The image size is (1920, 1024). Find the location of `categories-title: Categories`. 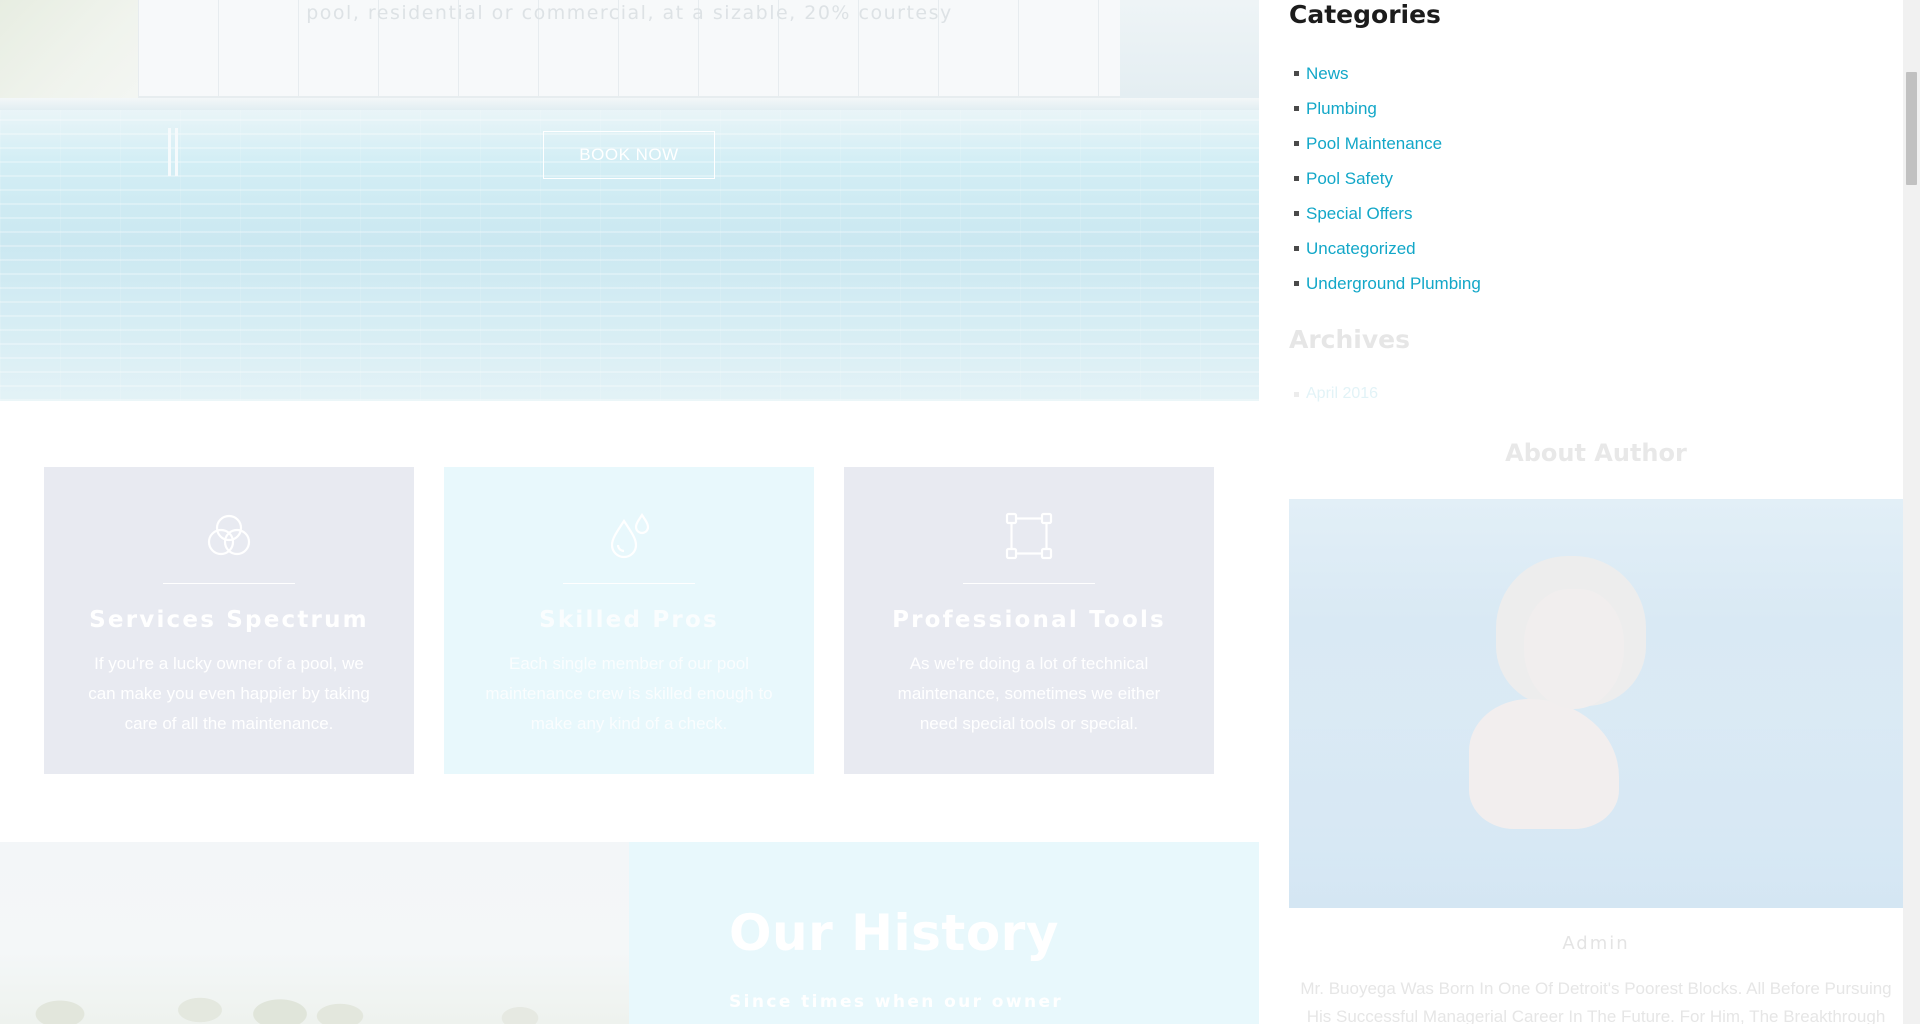

categories-title: Categories is located at coordinates (1365, 14).